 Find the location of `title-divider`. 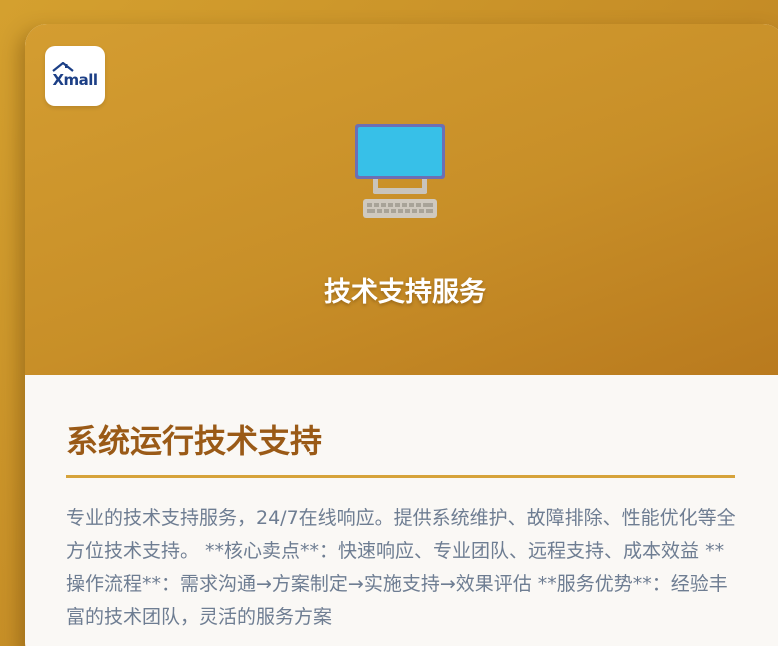

title-divider is located at coordinates (400, 476).